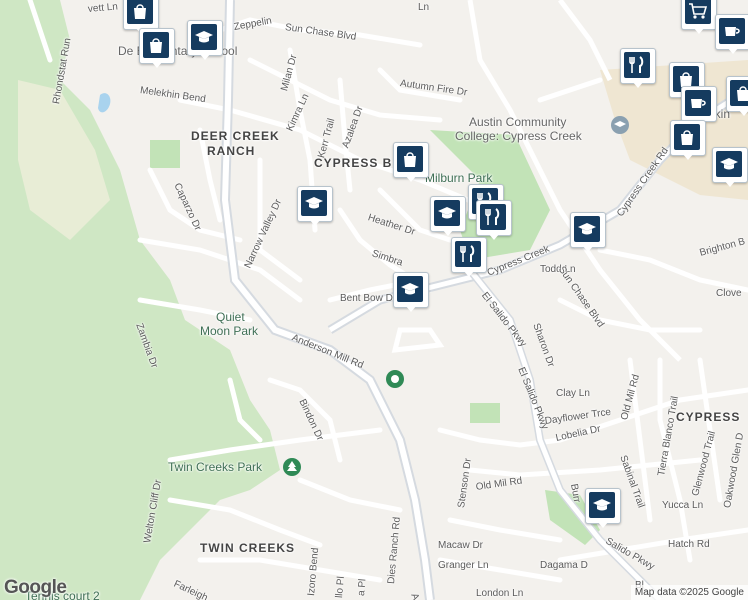 This screenshot has width=748, height=600. I want to click on street-label: Ln, so click(424, 7).